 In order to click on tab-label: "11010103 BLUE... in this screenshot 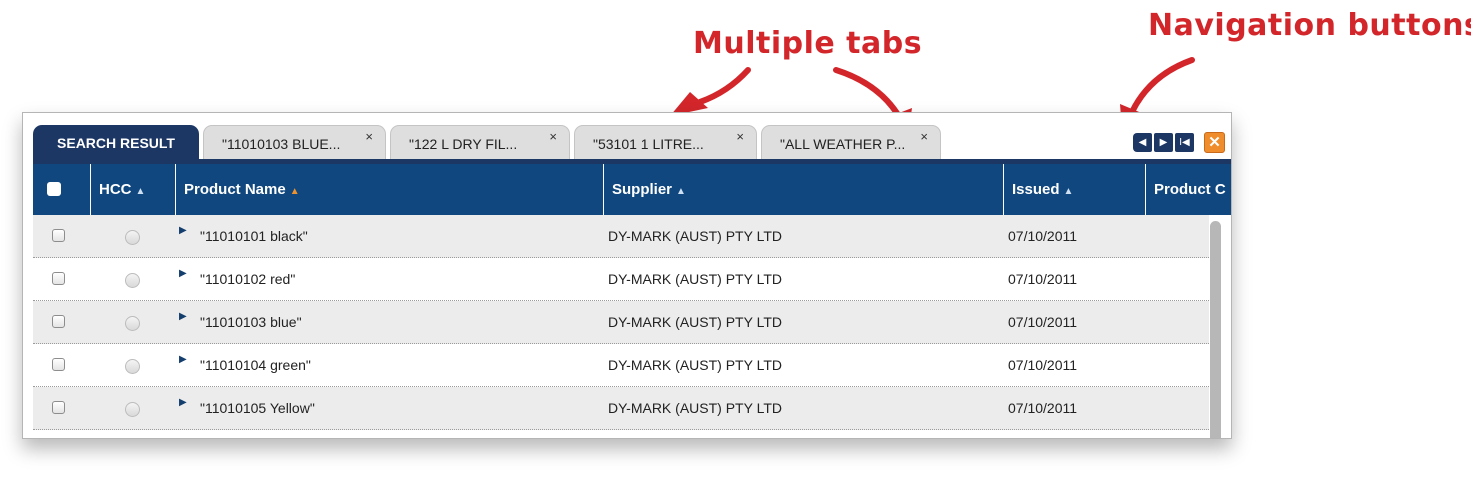, I will do `click(281, 144)`.